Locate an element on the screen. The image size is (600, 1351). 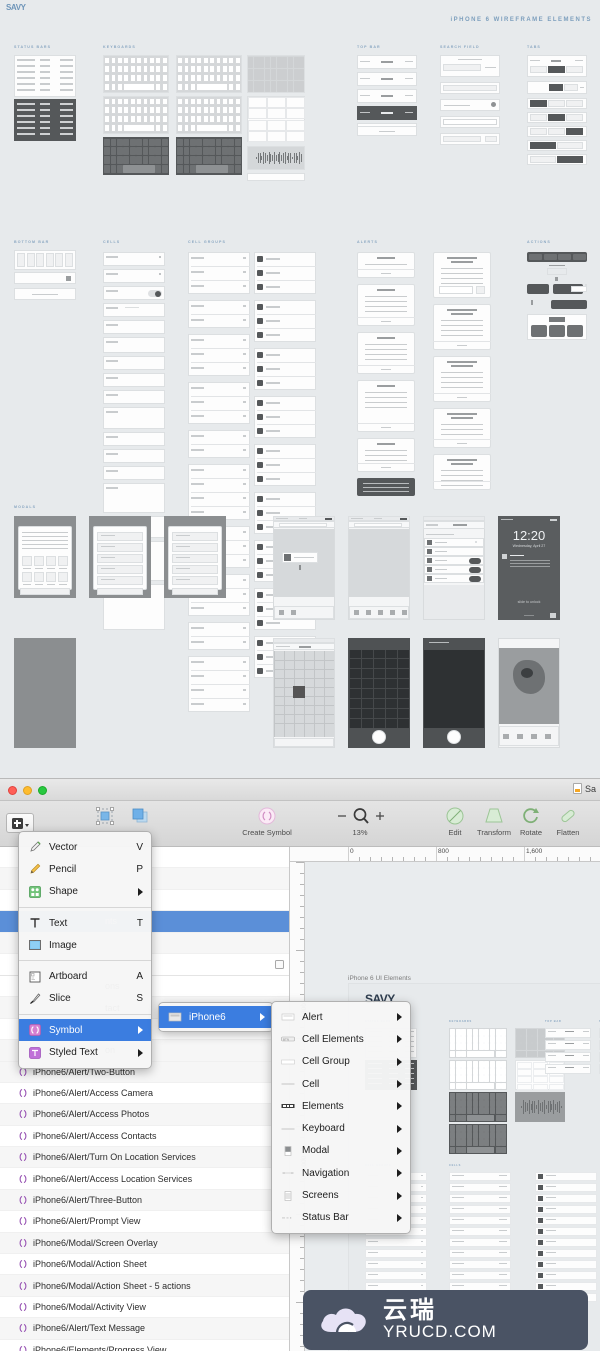
layer-row: iPhone6/Alert/Access Photos is located at coordinates (144, 1115).